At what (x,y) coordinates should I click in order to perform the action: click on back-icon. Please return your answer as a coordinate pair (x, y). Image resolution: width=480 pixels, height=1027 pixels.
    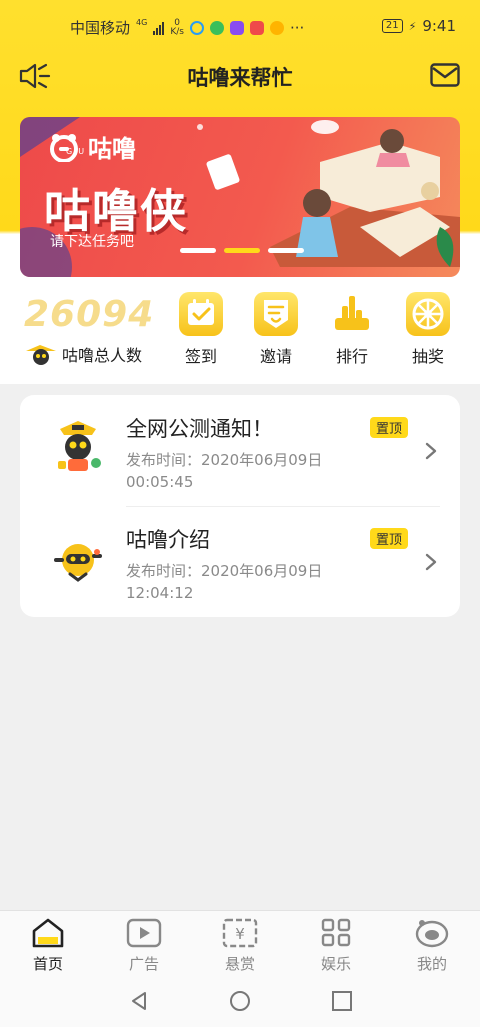
    Looking at the image, I should click on (139, 1001).